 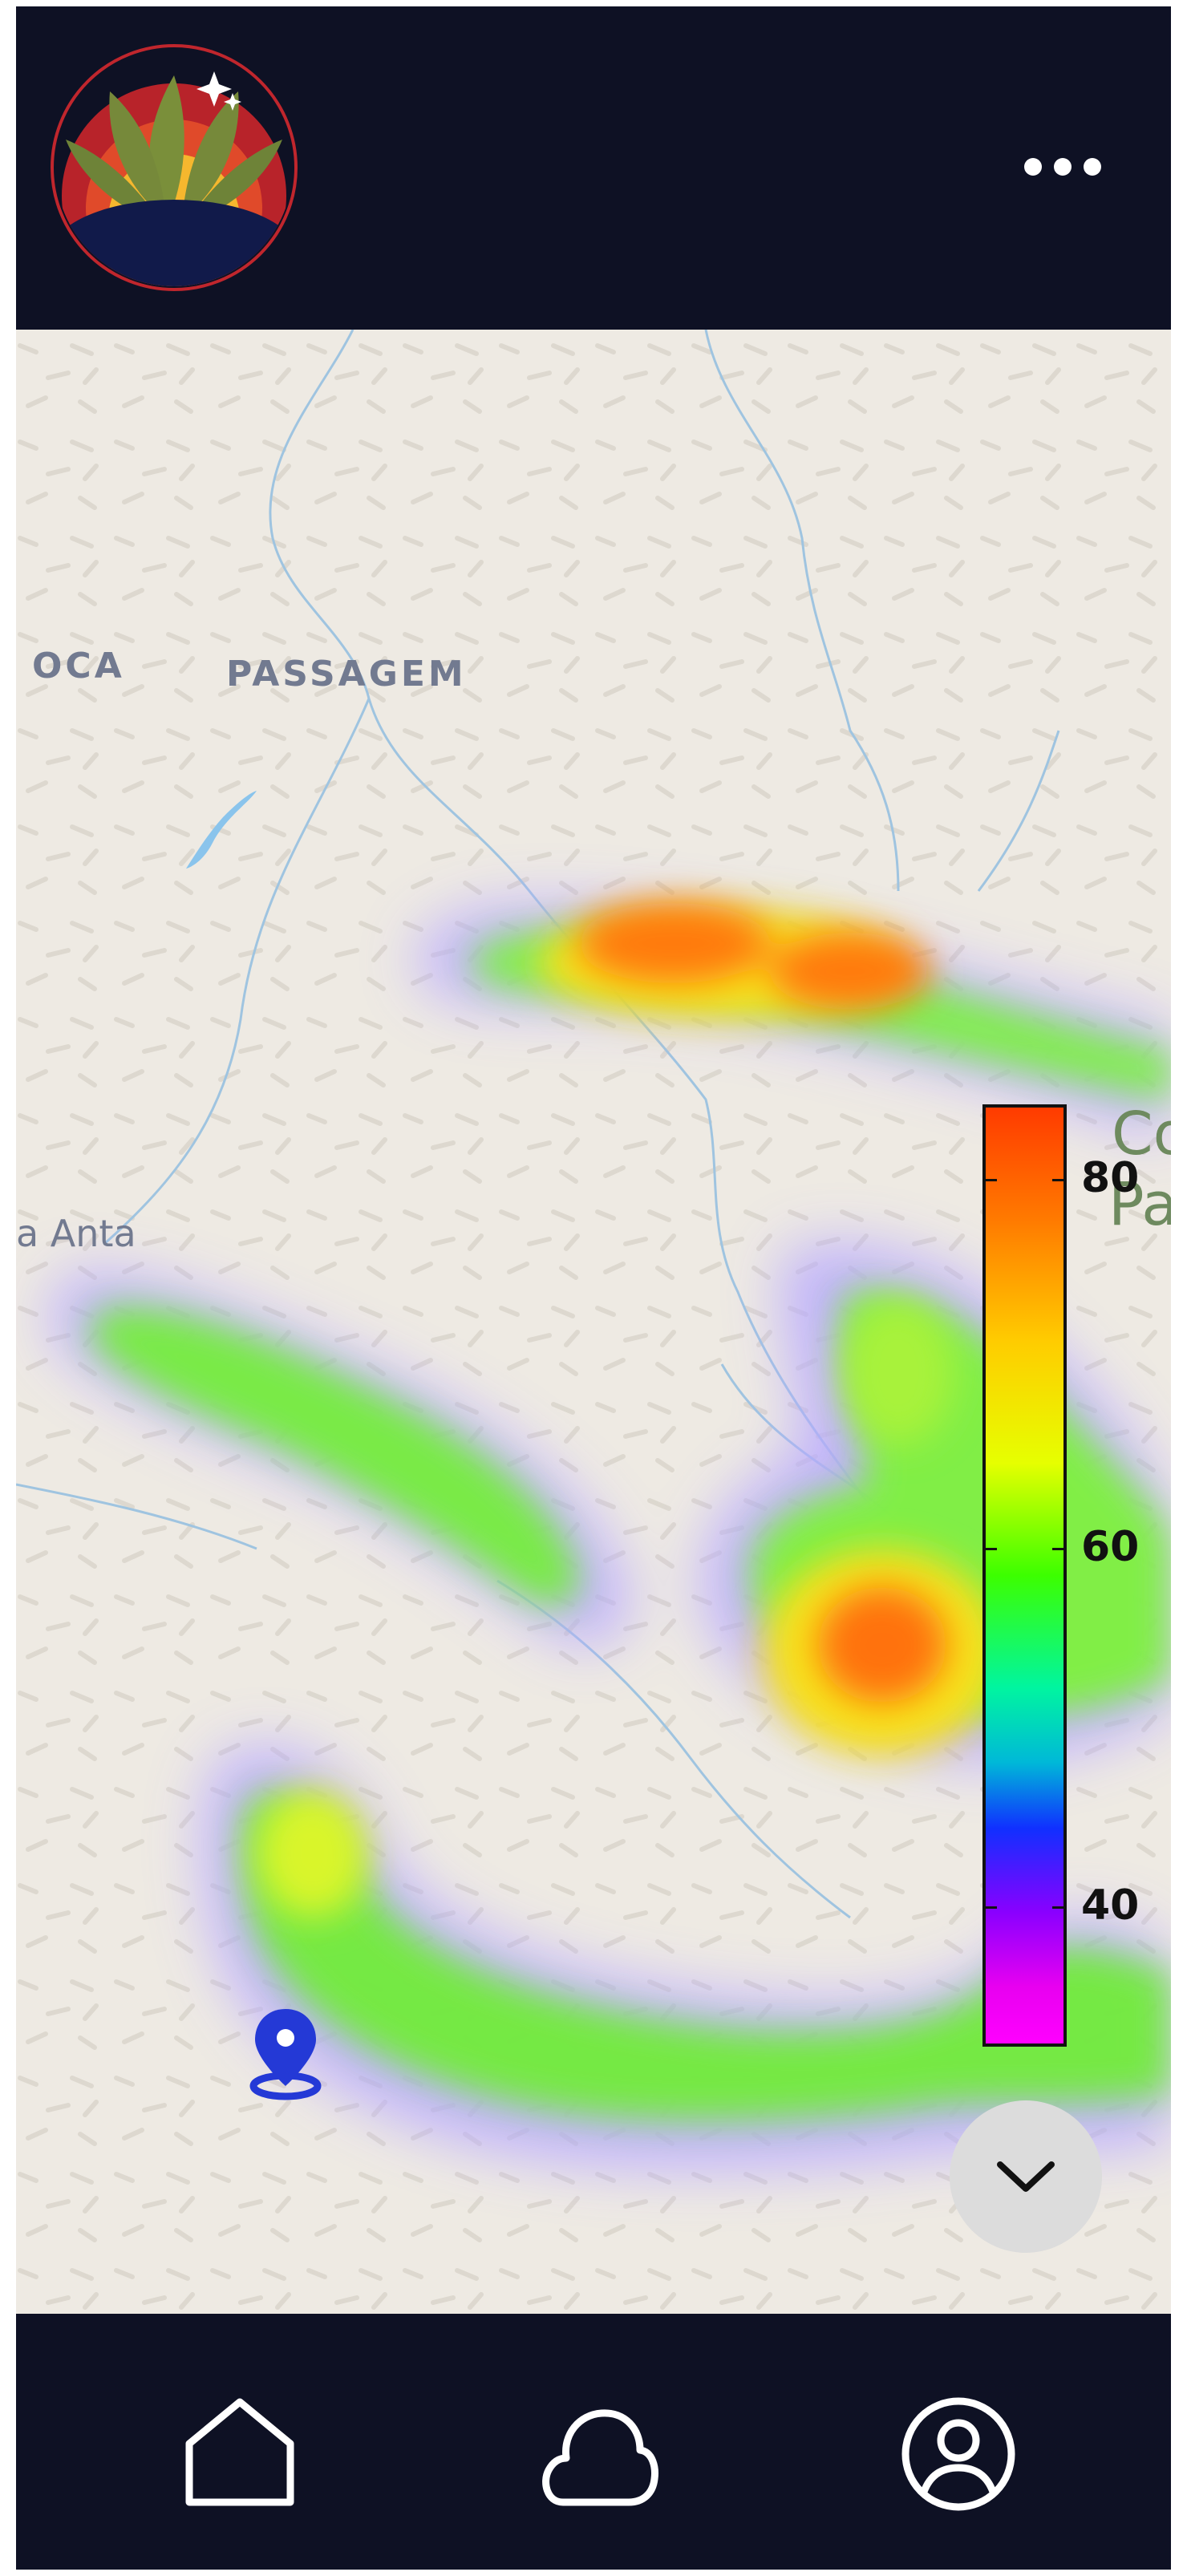 I want to click on place-label: OCA, so click(x=78, y=666).